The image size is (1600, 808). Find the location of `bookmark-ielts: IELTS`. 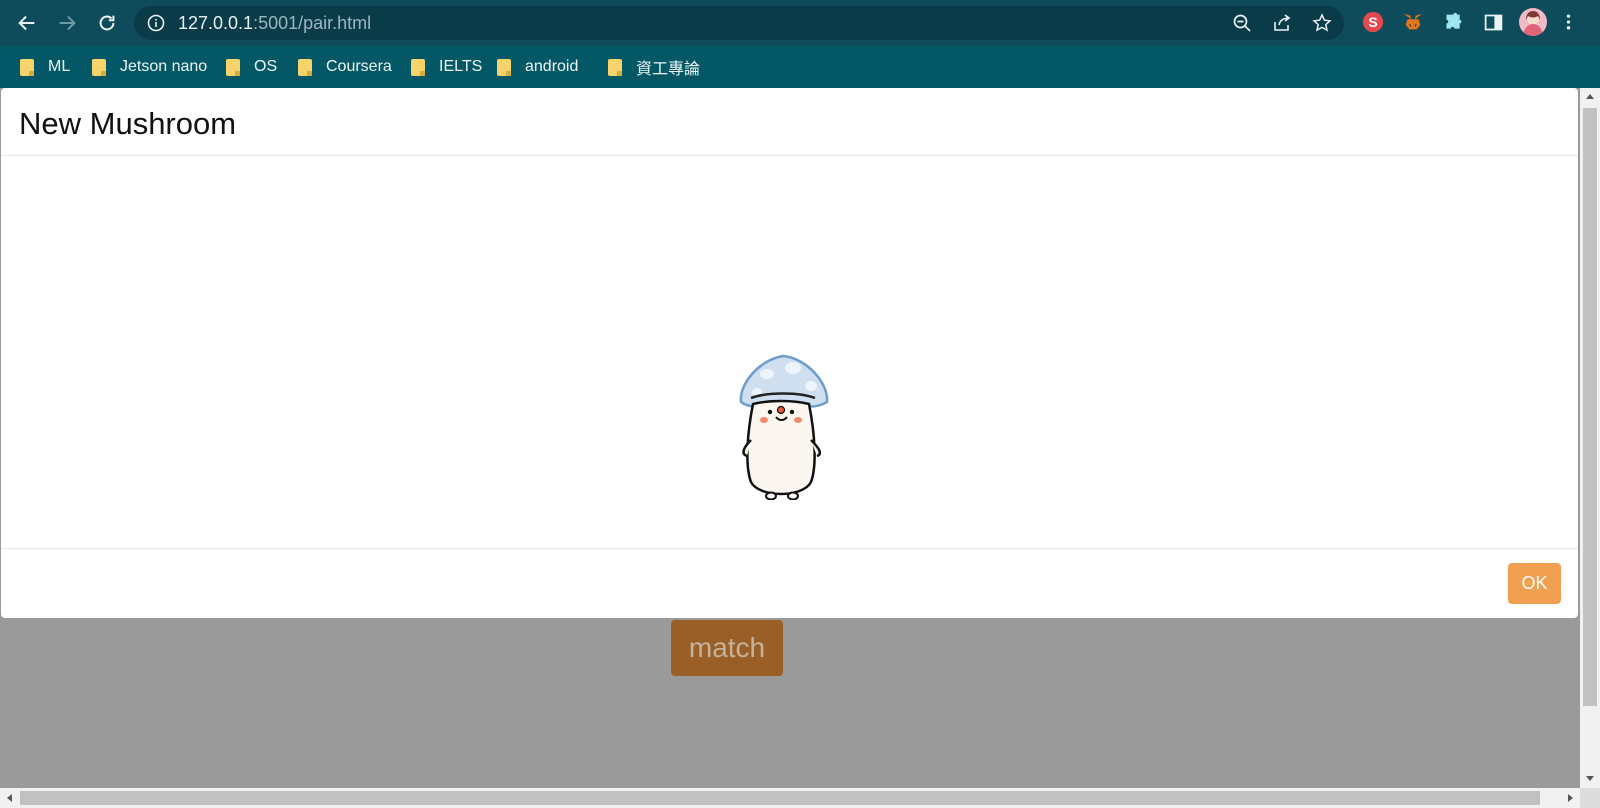

bookmark-ielts: IELTS is located at coordinates (446, 67).